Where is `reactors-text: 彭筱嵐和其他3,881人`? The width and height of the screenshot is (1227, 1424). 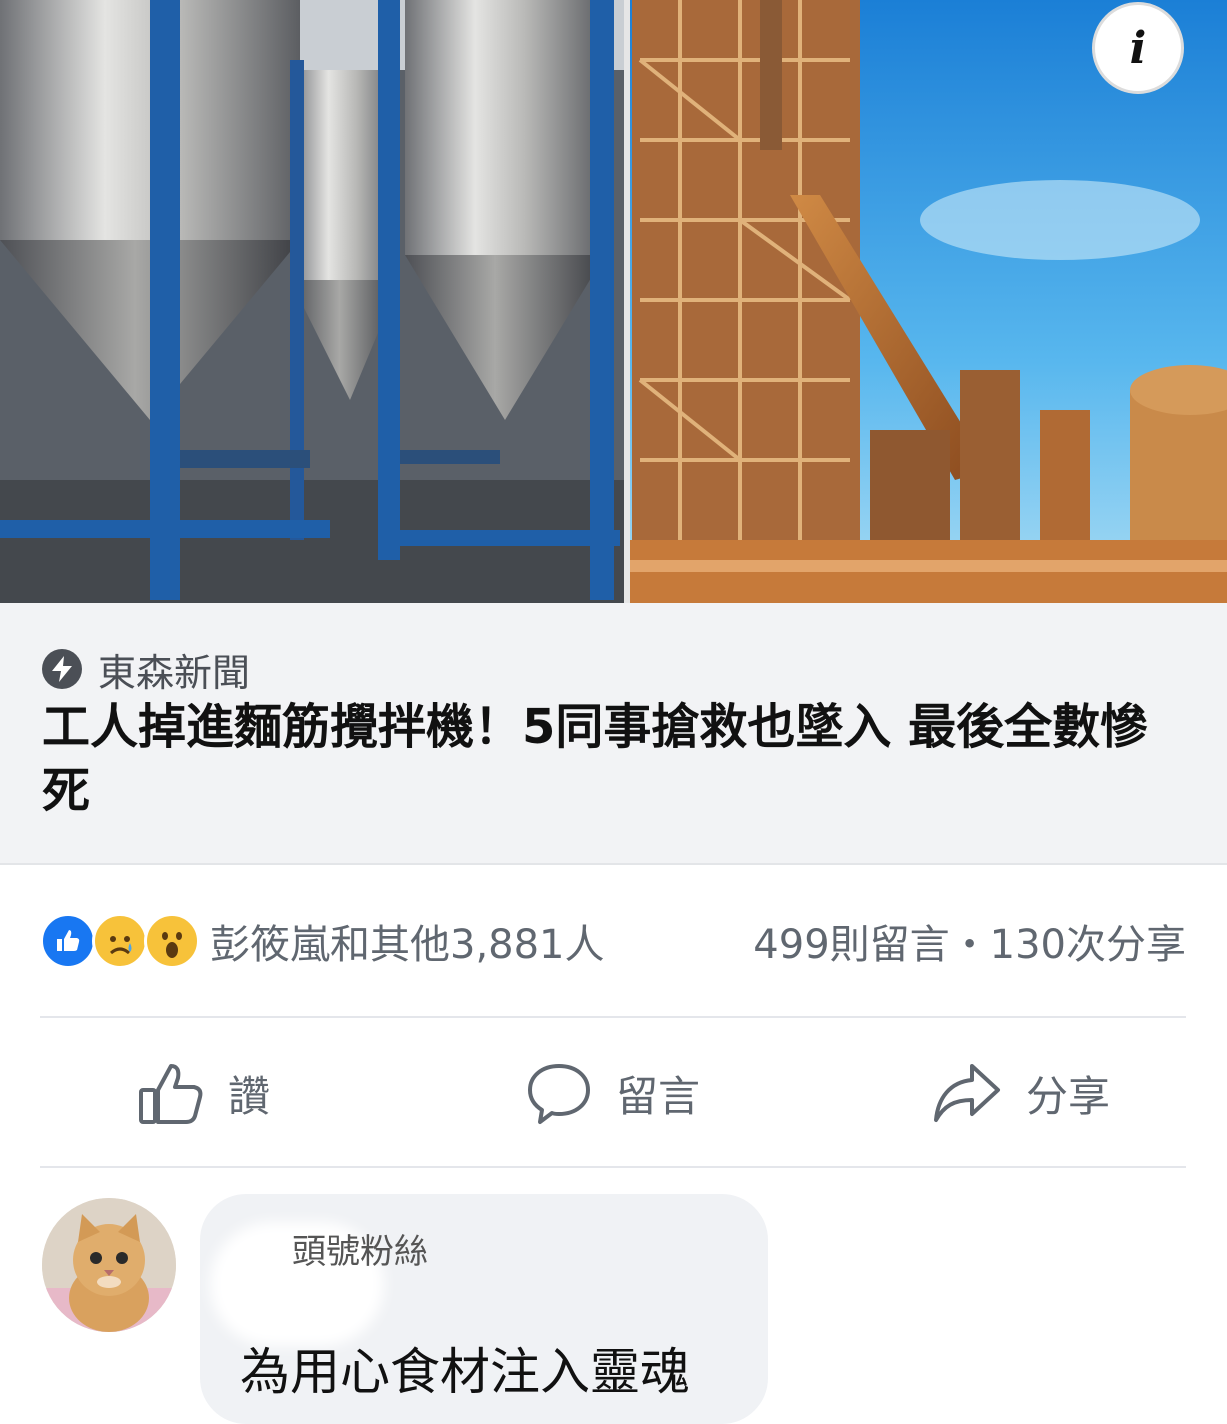 reactors-text: 彭筱嵐和其他3,881人 is located at coordinates (407, 941).